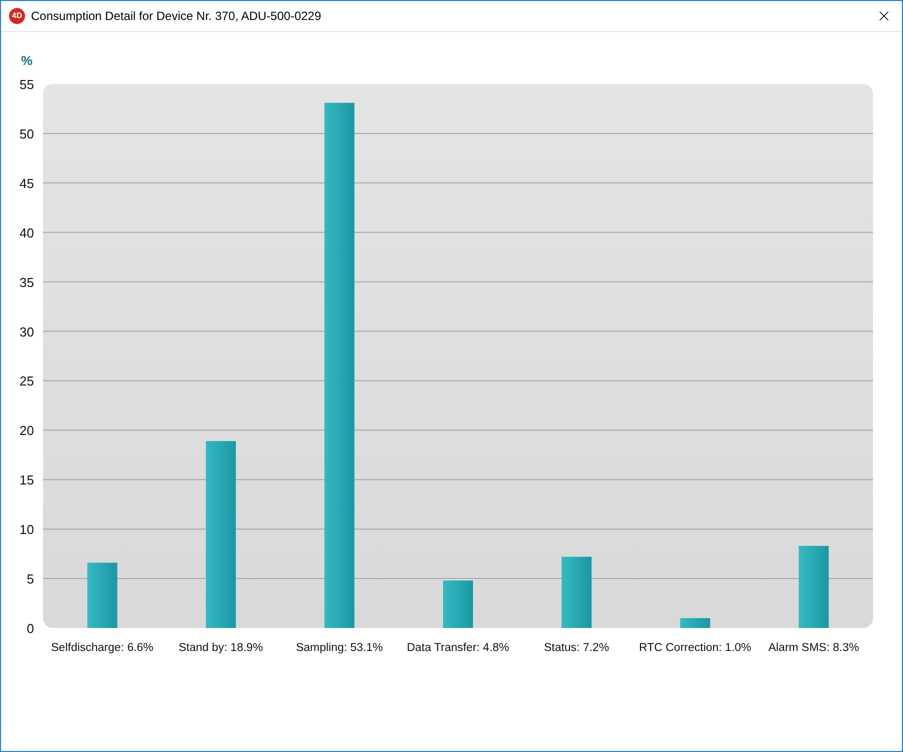 The image size is (903, 752). What do you see at coordinates (27, 84) in the screenshot?
I see `axis-tick-label: 55` at bounding box center [27, 84].